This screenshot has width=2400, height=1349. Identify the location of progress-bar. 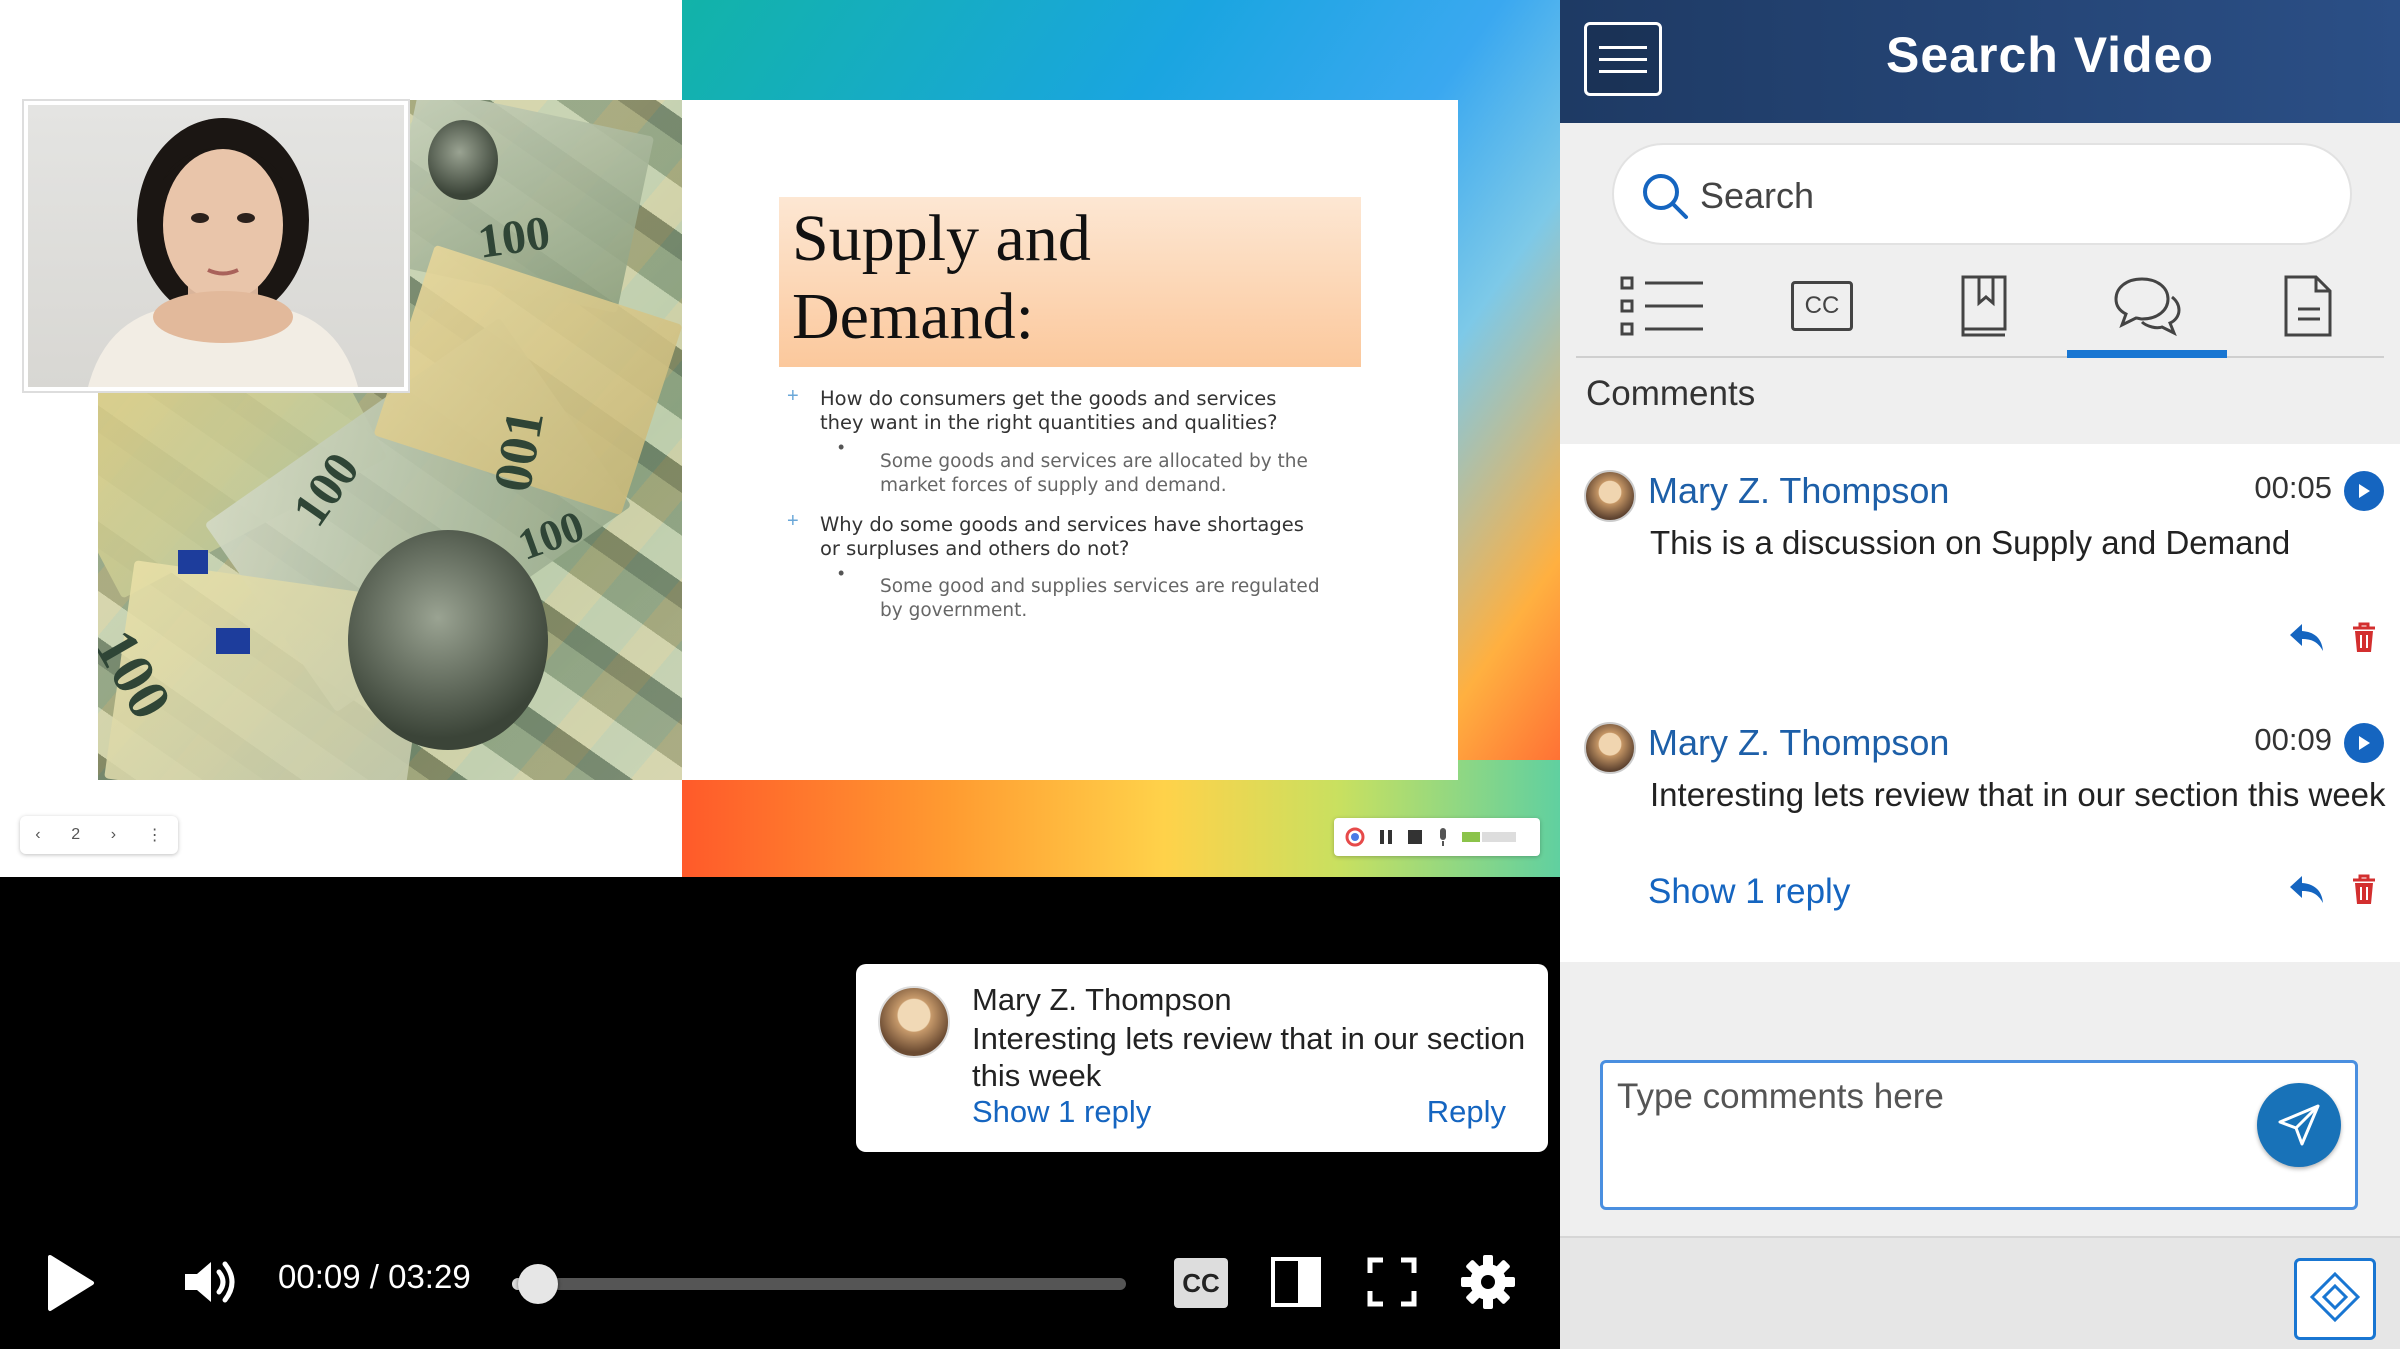
(819, 1284).